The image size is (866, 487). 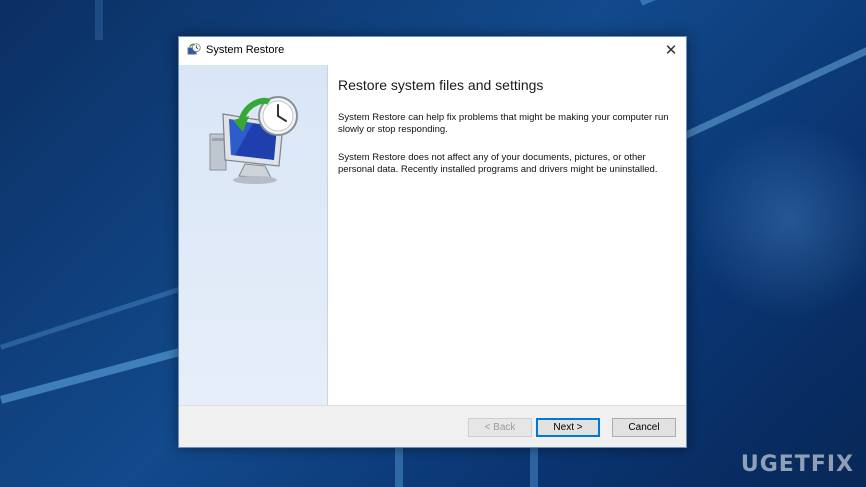 I want to click on system-restore-computer-clock-icon, so click(x=253, y=140).